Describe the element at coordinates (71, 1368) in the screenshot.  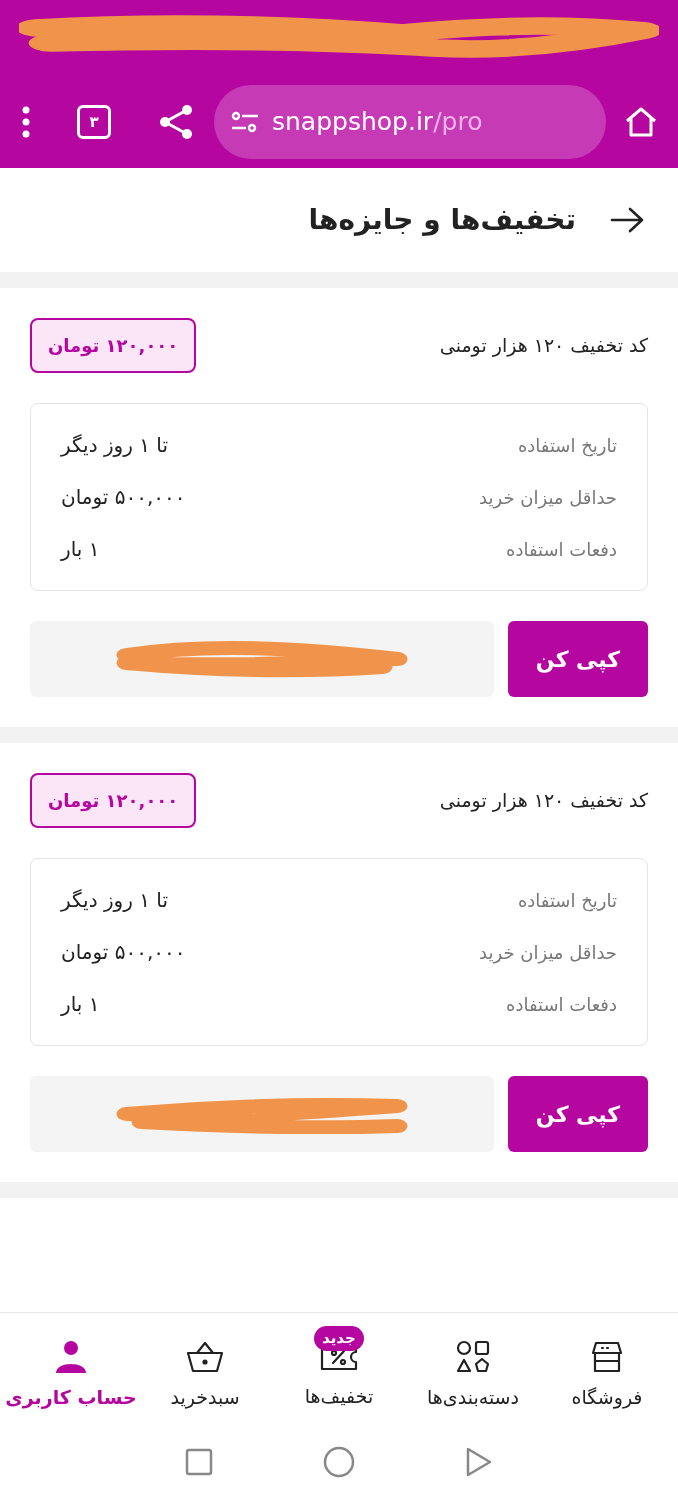
I see `nav-tab: حساب کاربری` at that location.